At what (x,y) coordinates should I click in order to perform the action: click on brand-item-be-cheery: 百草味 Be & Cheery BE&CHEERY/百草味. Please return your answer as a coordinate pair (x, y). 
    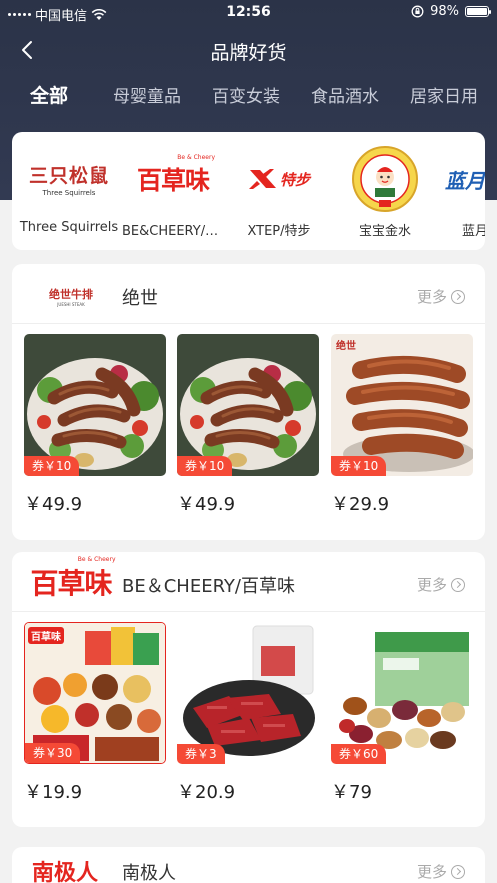
    Looking at the image, I should click on (173, 191).